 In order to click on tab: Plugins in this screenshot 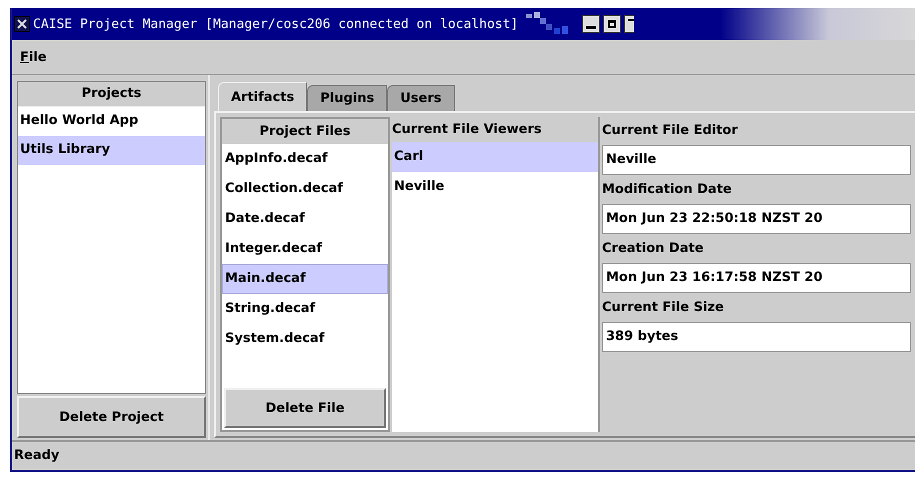, I will do `click(347, 98)`.